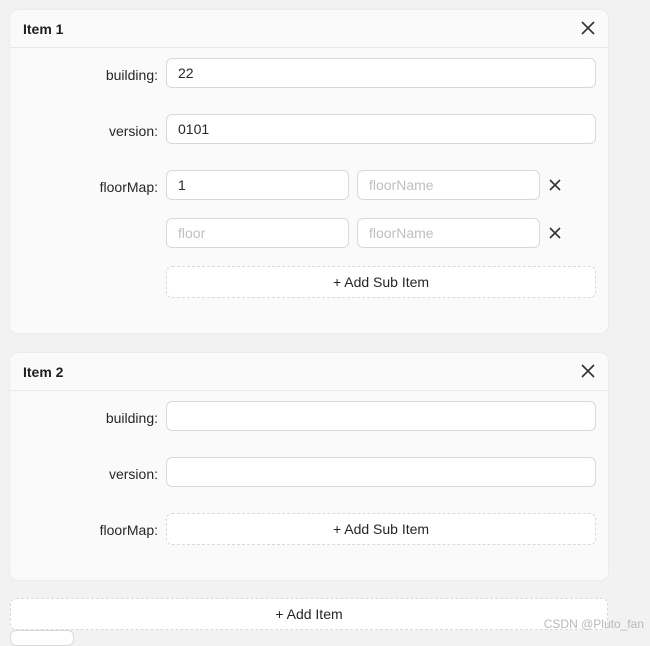  Describe the element at coordinates (309, 614) in the screenshot. I see `add-item-button: + Add Item` at that location.